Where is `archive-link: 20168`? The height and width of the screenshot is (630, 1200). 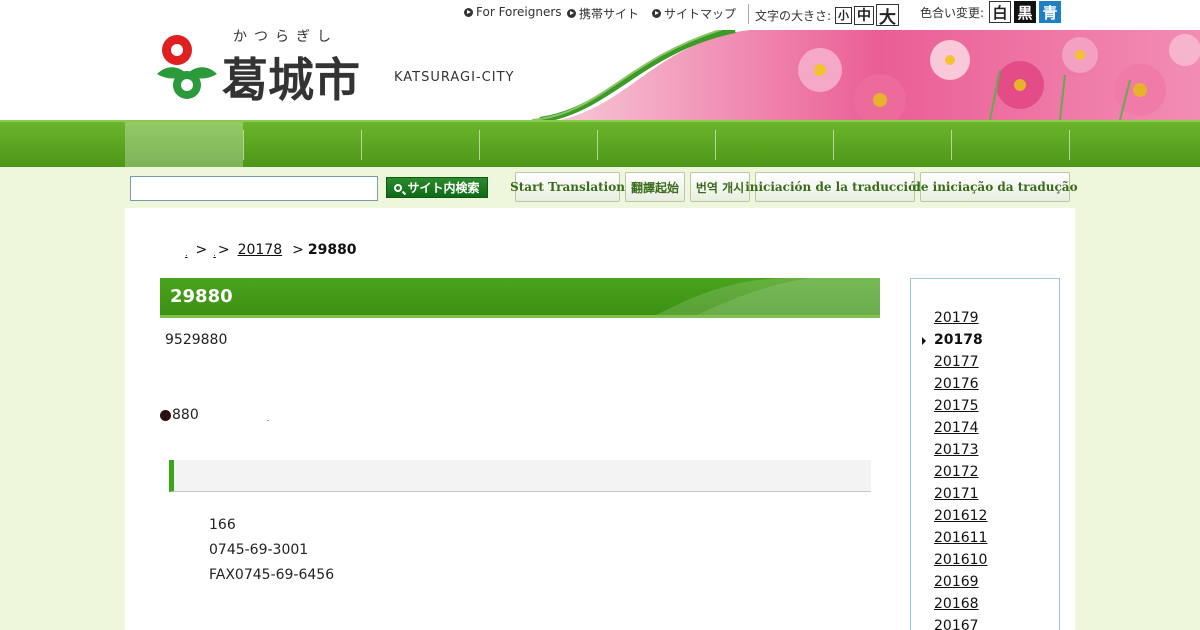
archive-link: 20168 is located at coordinates (956, 604).